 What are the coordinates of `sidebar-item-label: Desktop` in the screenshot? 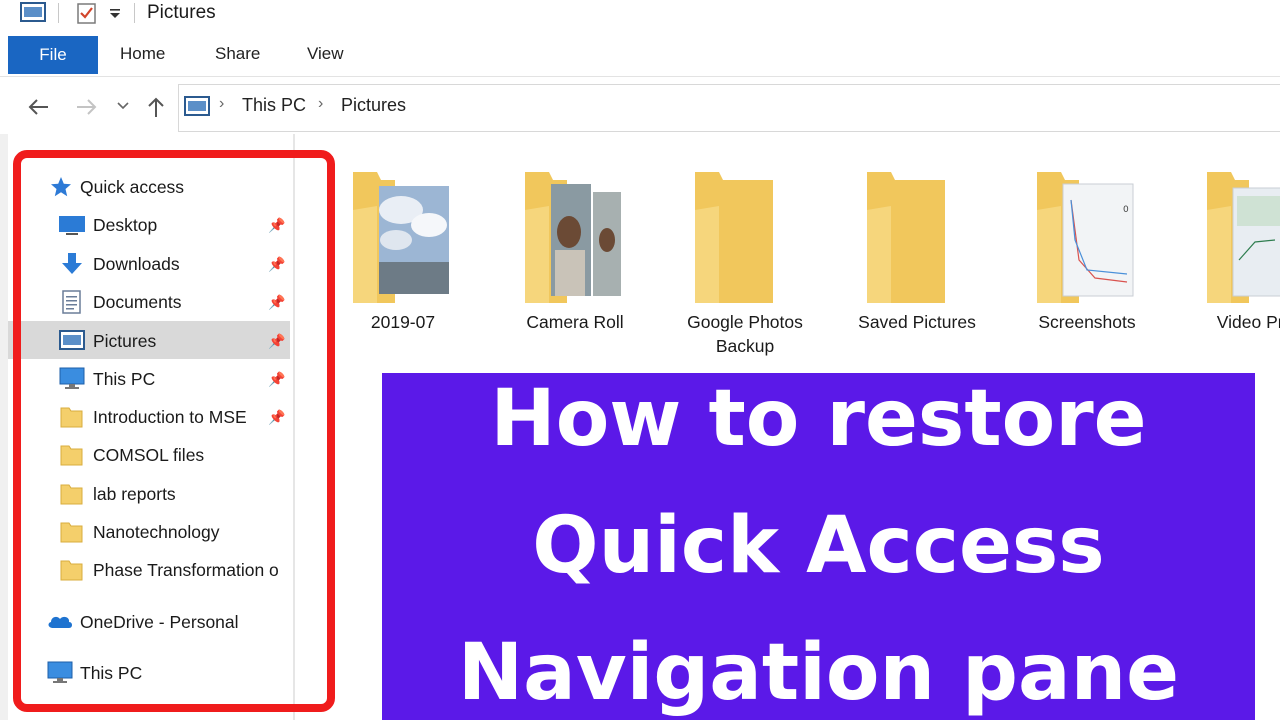 It's located at (125, 225).